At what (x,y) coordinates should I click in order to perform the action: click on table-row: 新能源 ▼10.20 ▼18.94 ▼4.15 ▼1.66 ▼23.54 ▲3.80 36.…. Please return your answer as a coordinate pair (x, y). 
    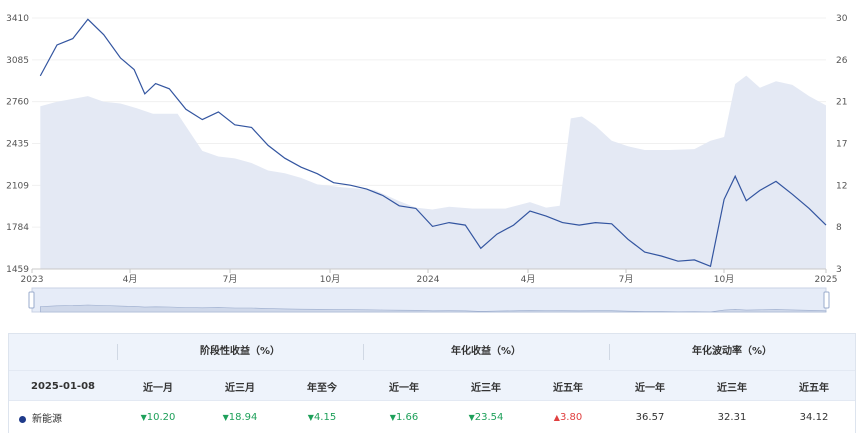
    Looking at the image, I should click on (432, 417).